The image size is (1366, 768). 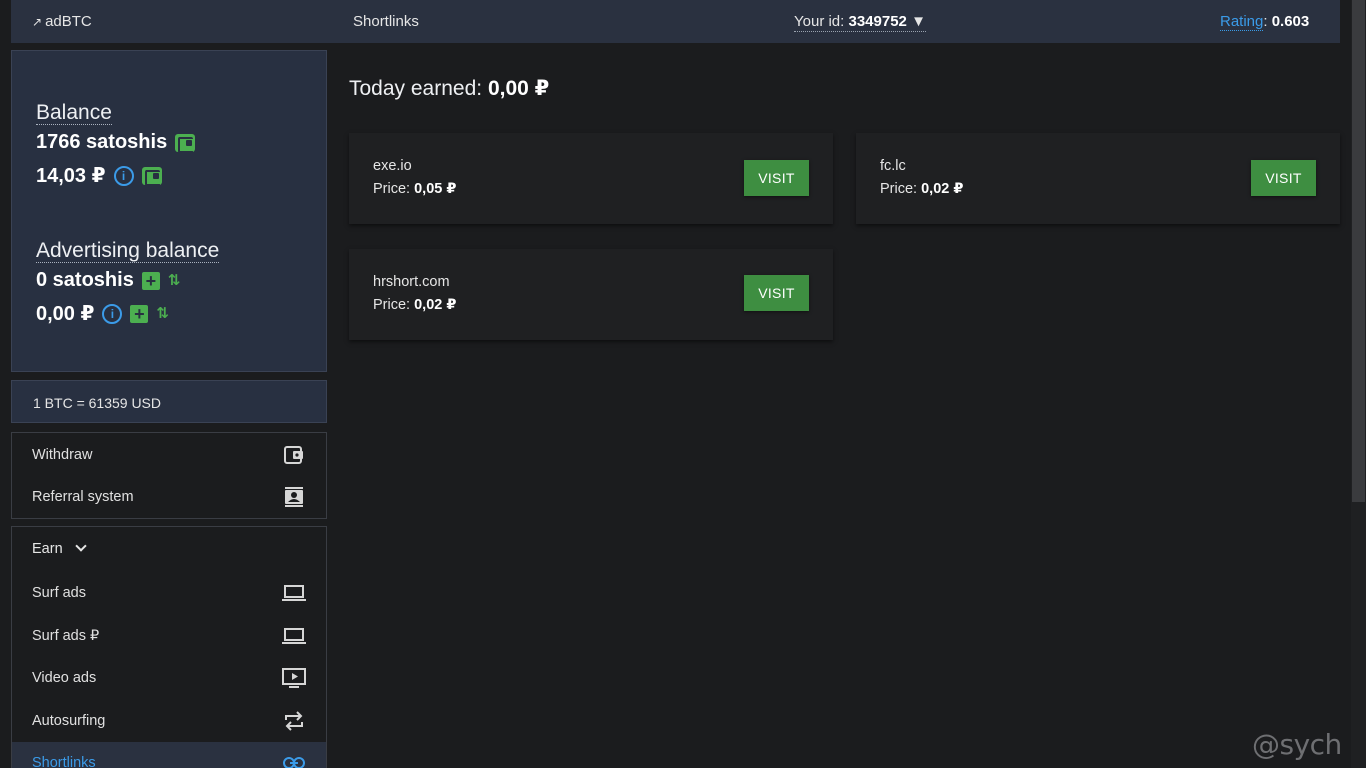 What do you see at coordinates (294, 721) in the screenshot?
I see `repeat-icon` at bounding box center [294, 721].